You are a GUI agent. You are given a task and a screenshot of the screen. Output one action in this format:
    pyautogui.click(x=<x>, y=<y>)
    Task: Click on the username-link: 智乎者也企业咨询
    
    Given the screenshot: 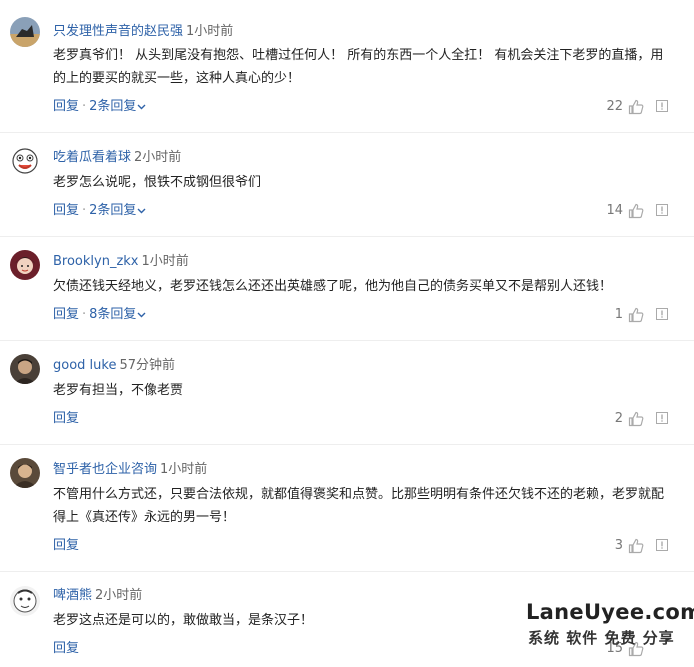 What is the action you would take?
    pyautogui.click(x=105, y=469)
    